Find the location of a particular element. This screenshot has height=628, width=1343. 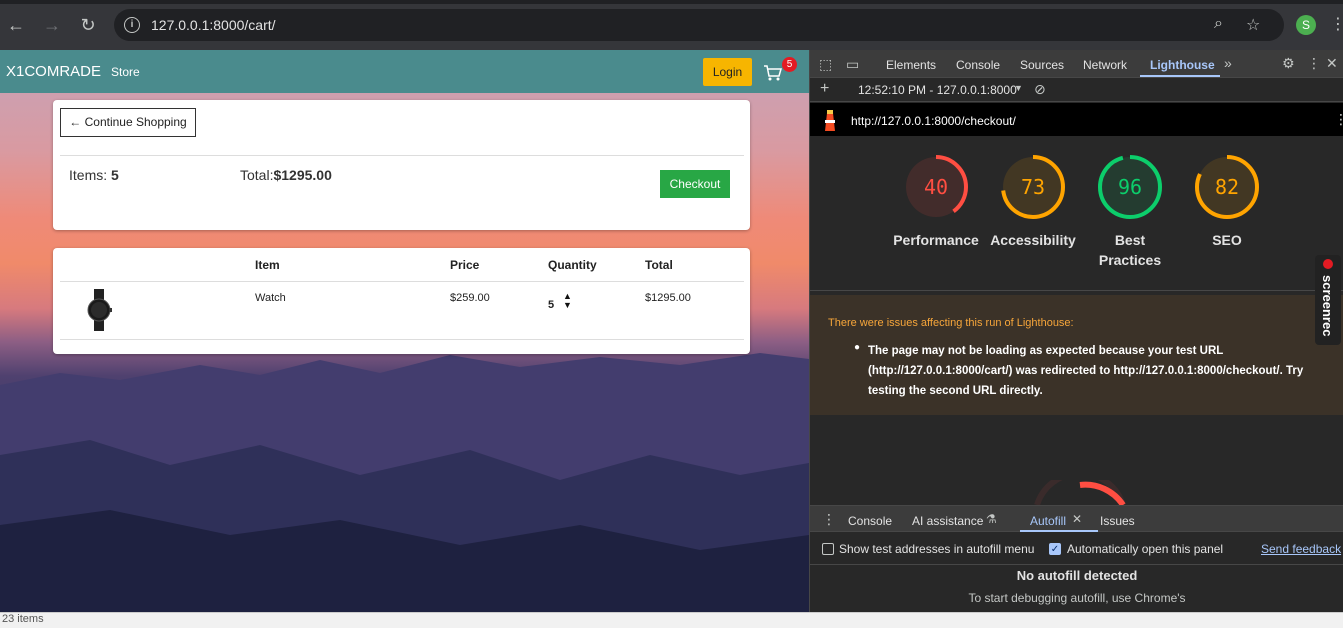

score-label: Performance is located at coordinates (936, 240).